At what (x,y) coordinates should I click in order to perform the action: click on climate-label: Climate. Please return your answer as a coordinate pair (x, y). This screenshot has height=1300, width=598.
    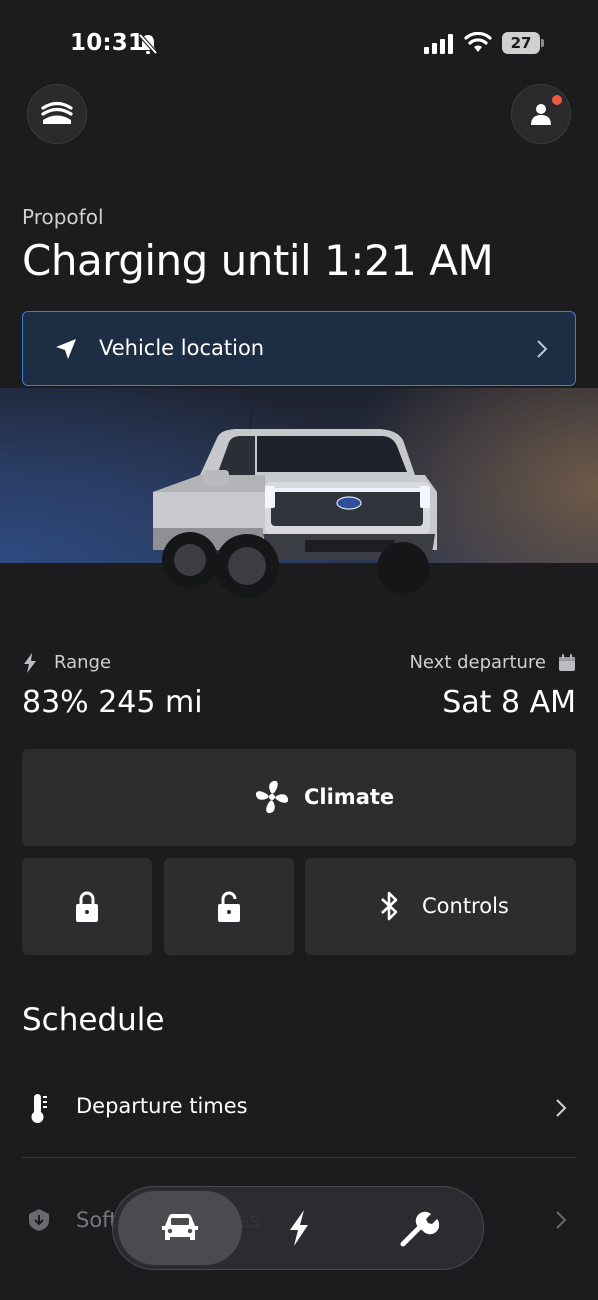
    Looking at the image, I should click on (349, 797).